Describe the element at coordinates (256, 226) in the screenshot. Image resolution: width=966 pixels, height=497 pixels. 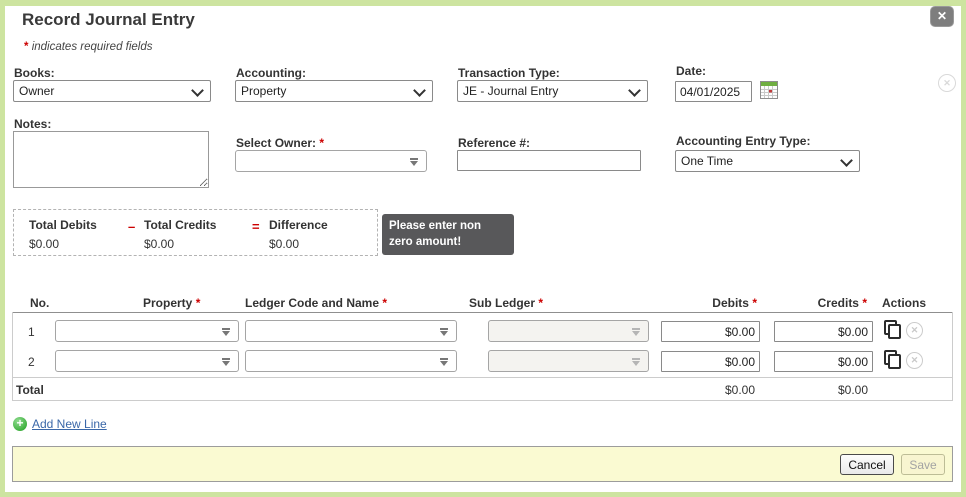
I see `equals-operator: =` at that location.